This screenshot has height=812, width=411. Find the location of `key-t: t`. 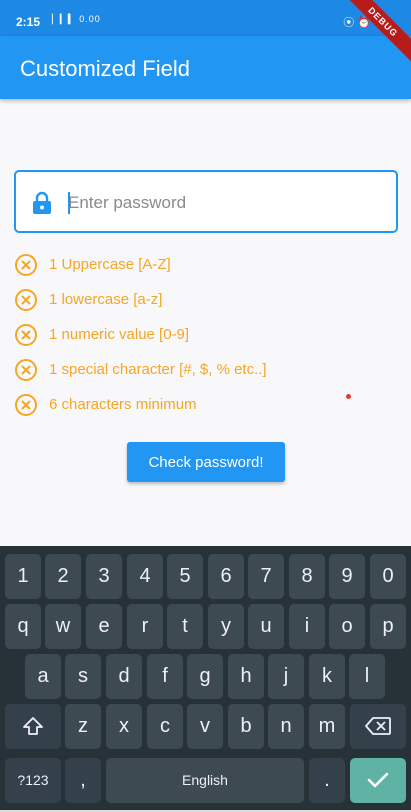

key-t: t is located at coordinates (185, 626).